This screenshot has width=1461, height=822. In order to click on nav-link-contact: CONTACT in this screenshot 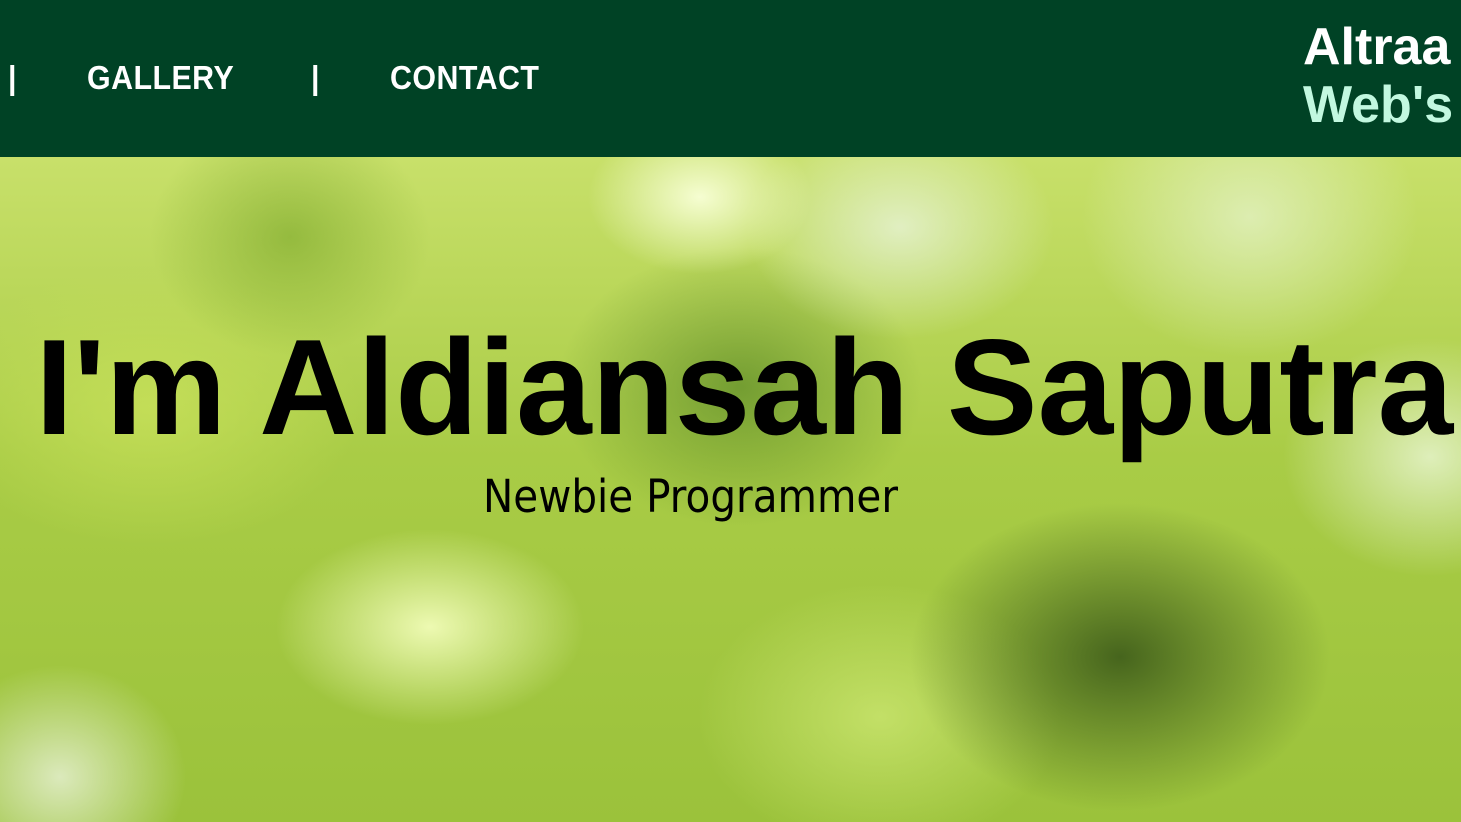, I will do `click(464, 78)`.